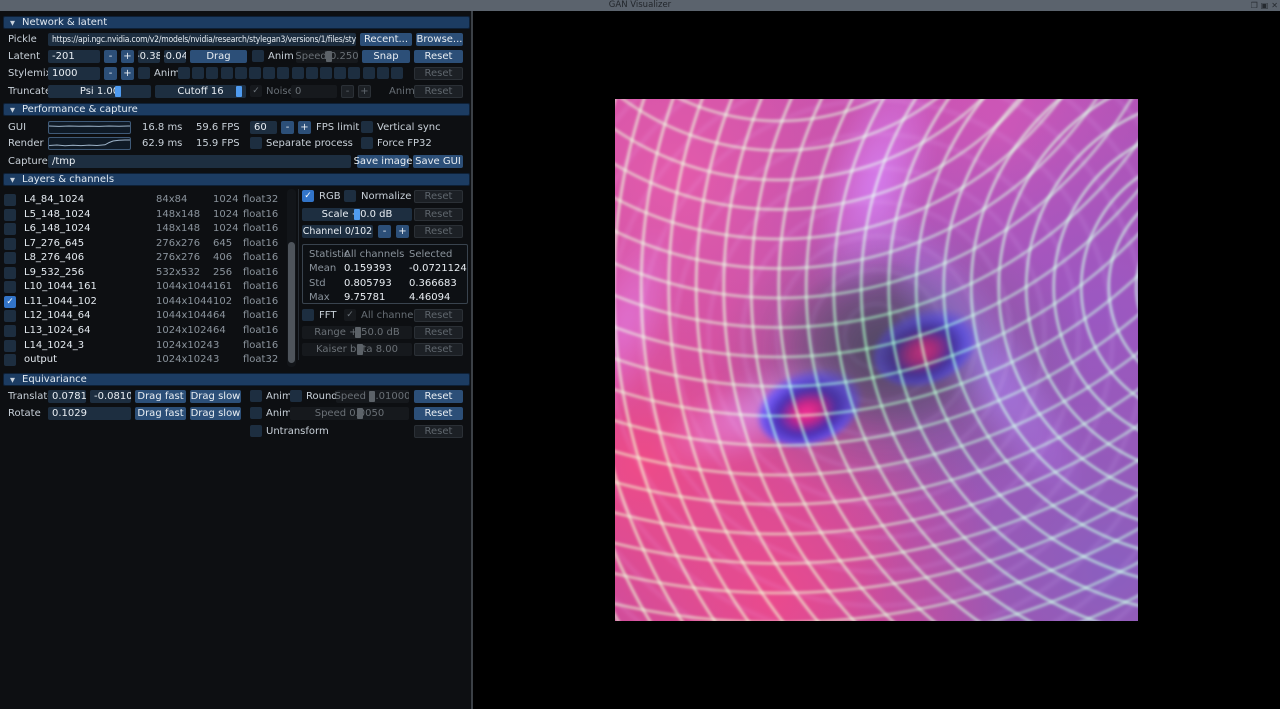 Image resolution: width=1280 pixels, height=709 pixels. I want to click on section-header-network: ▼ Network & latent, so click(236, 22).